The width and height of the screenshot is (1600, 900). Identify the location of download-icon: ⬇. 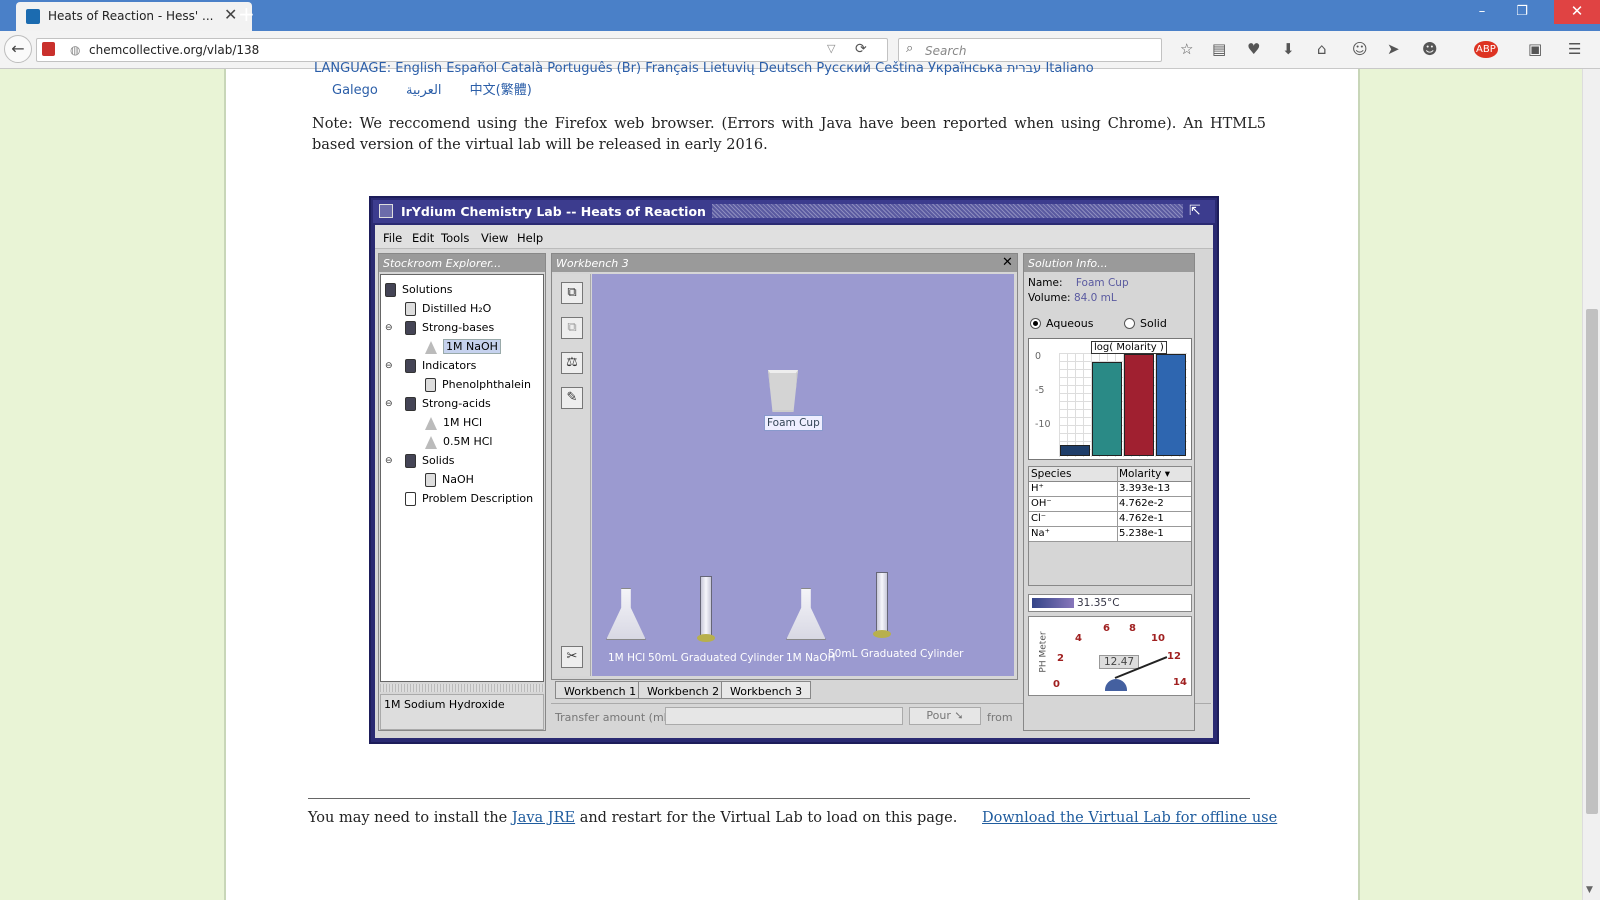
(1288, 49).